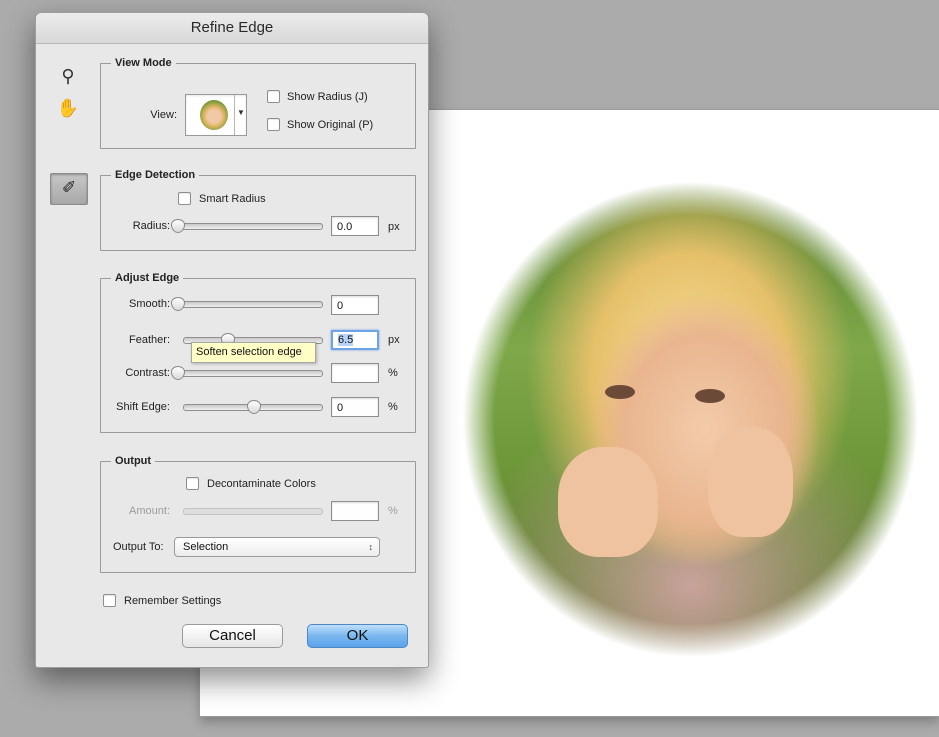 The image size is (939, 737). Describe the element at coordinates (393, 407) in the screenshot. I see `shift-edge-unit: %` at that location.